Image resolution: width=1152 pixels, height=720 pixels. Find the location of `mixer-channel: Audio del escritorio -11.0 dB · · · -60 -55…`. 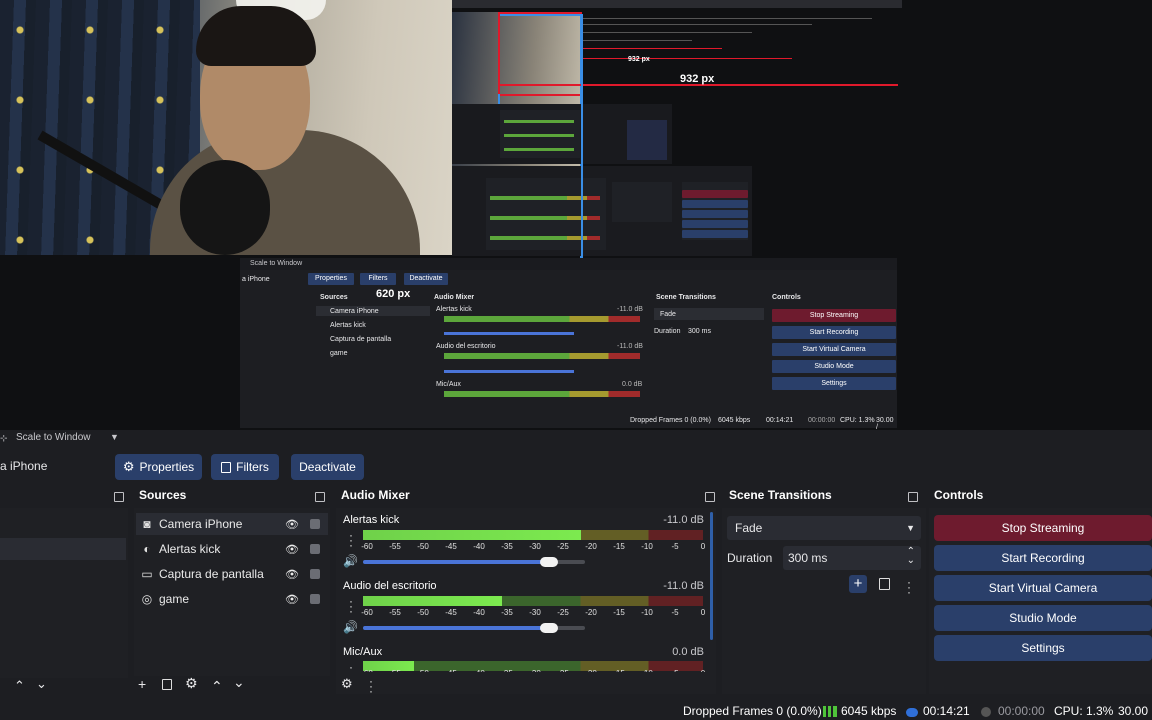

mixer-channel: Audio del escritorio -11.0 dB · · · -60 -55… is located at coordinates (523, 608).